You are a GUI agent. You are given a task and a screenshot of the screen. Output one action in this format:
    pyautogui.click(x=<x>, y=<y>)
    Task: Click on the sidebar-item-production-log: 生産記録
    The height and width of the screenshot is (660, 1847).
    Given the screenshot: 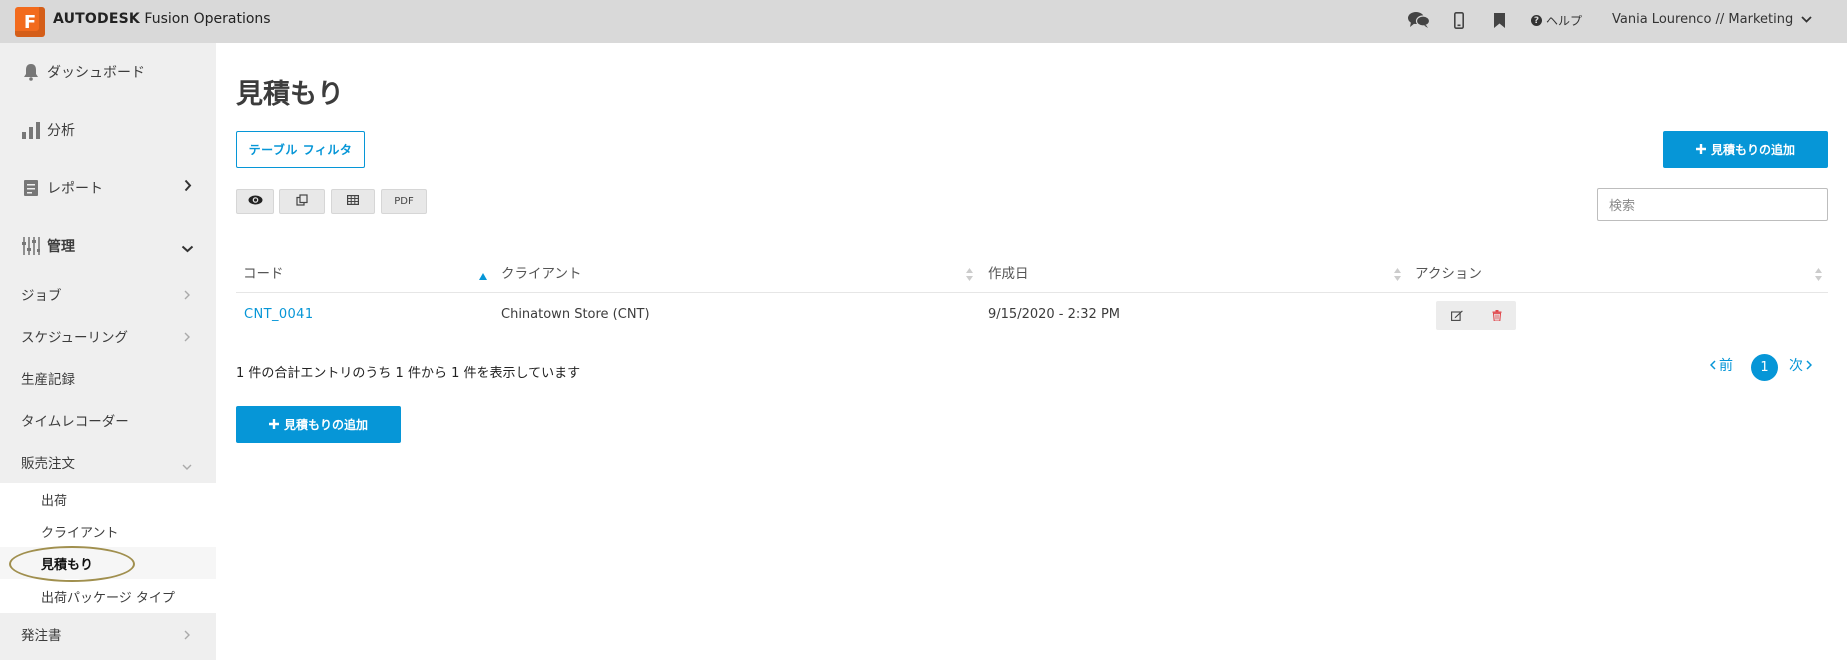 What is the action you would take?
    pyautogui.click(x=108, y=378)
    